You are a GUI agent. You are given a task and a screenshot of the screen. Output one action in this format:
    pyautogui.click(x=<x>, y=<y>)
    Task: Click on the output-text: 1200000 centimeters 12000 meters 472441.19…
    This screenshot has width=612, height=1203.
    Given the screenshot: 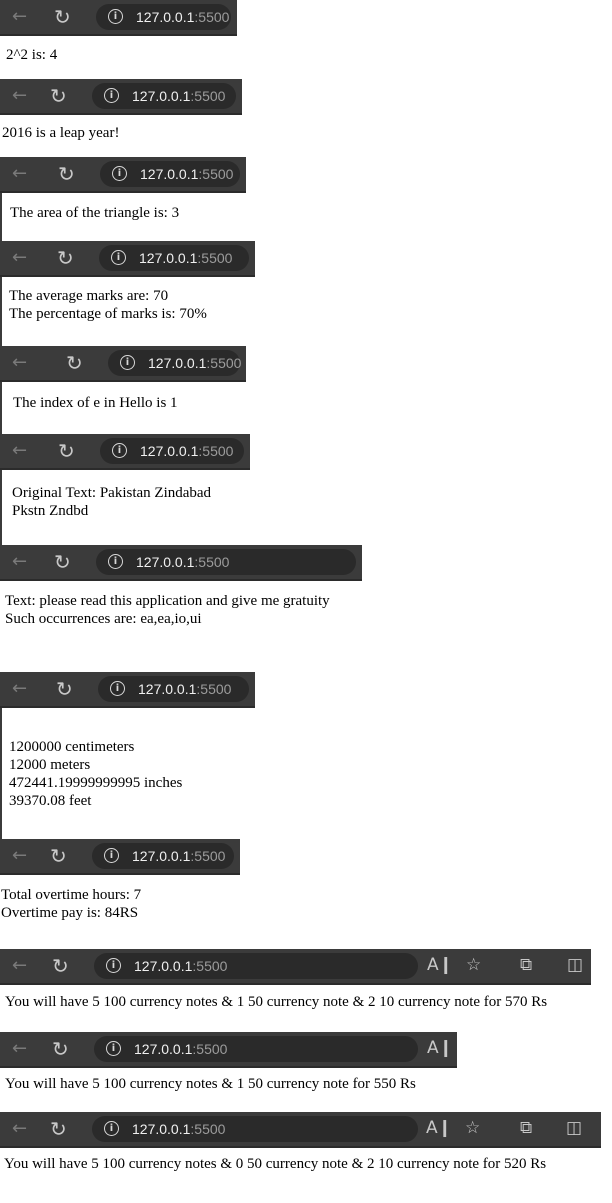 What is the action you would take?
    pyautogui.click(x=95, y=774)
    